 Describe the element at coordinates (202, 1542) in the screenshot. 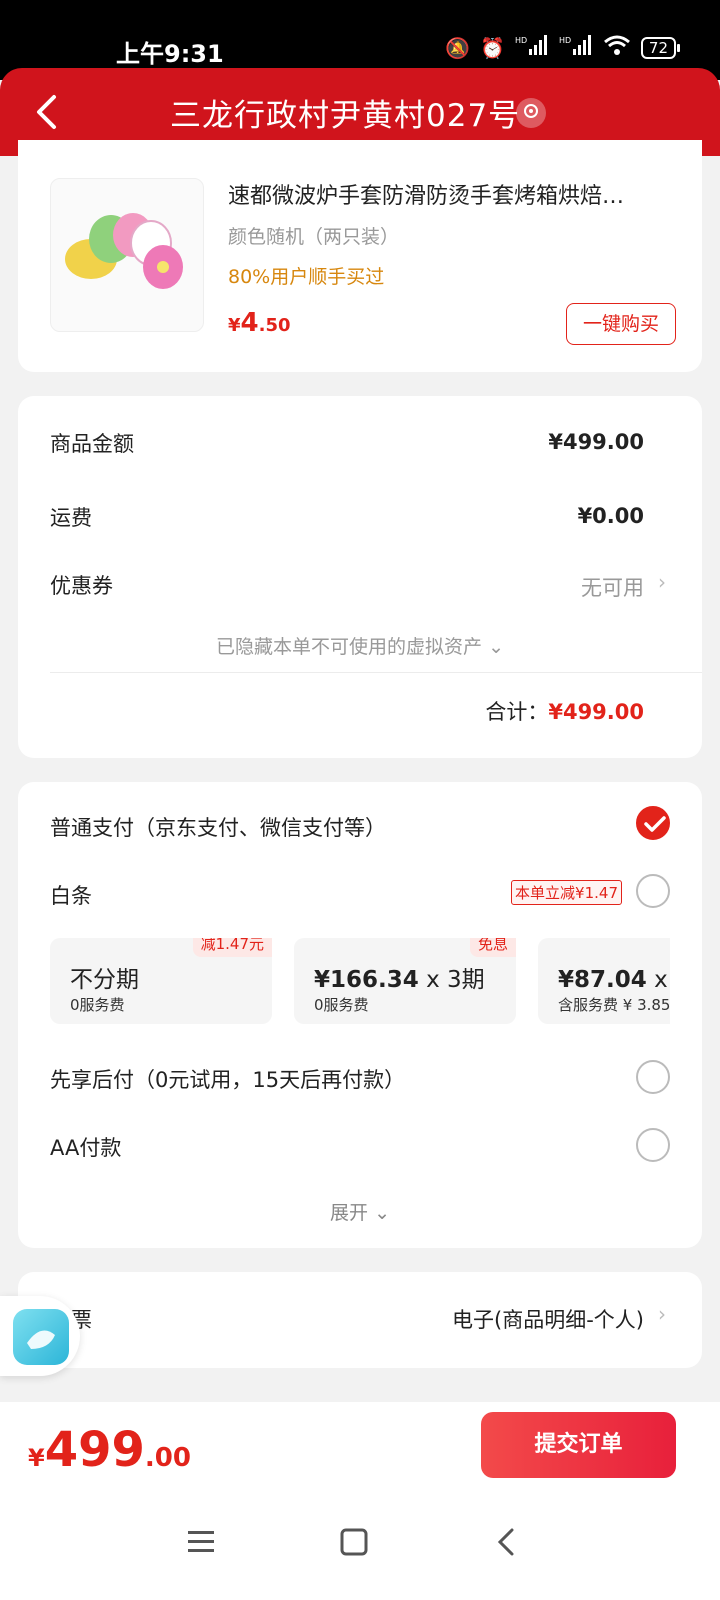

I see `menu-icon` at that location.